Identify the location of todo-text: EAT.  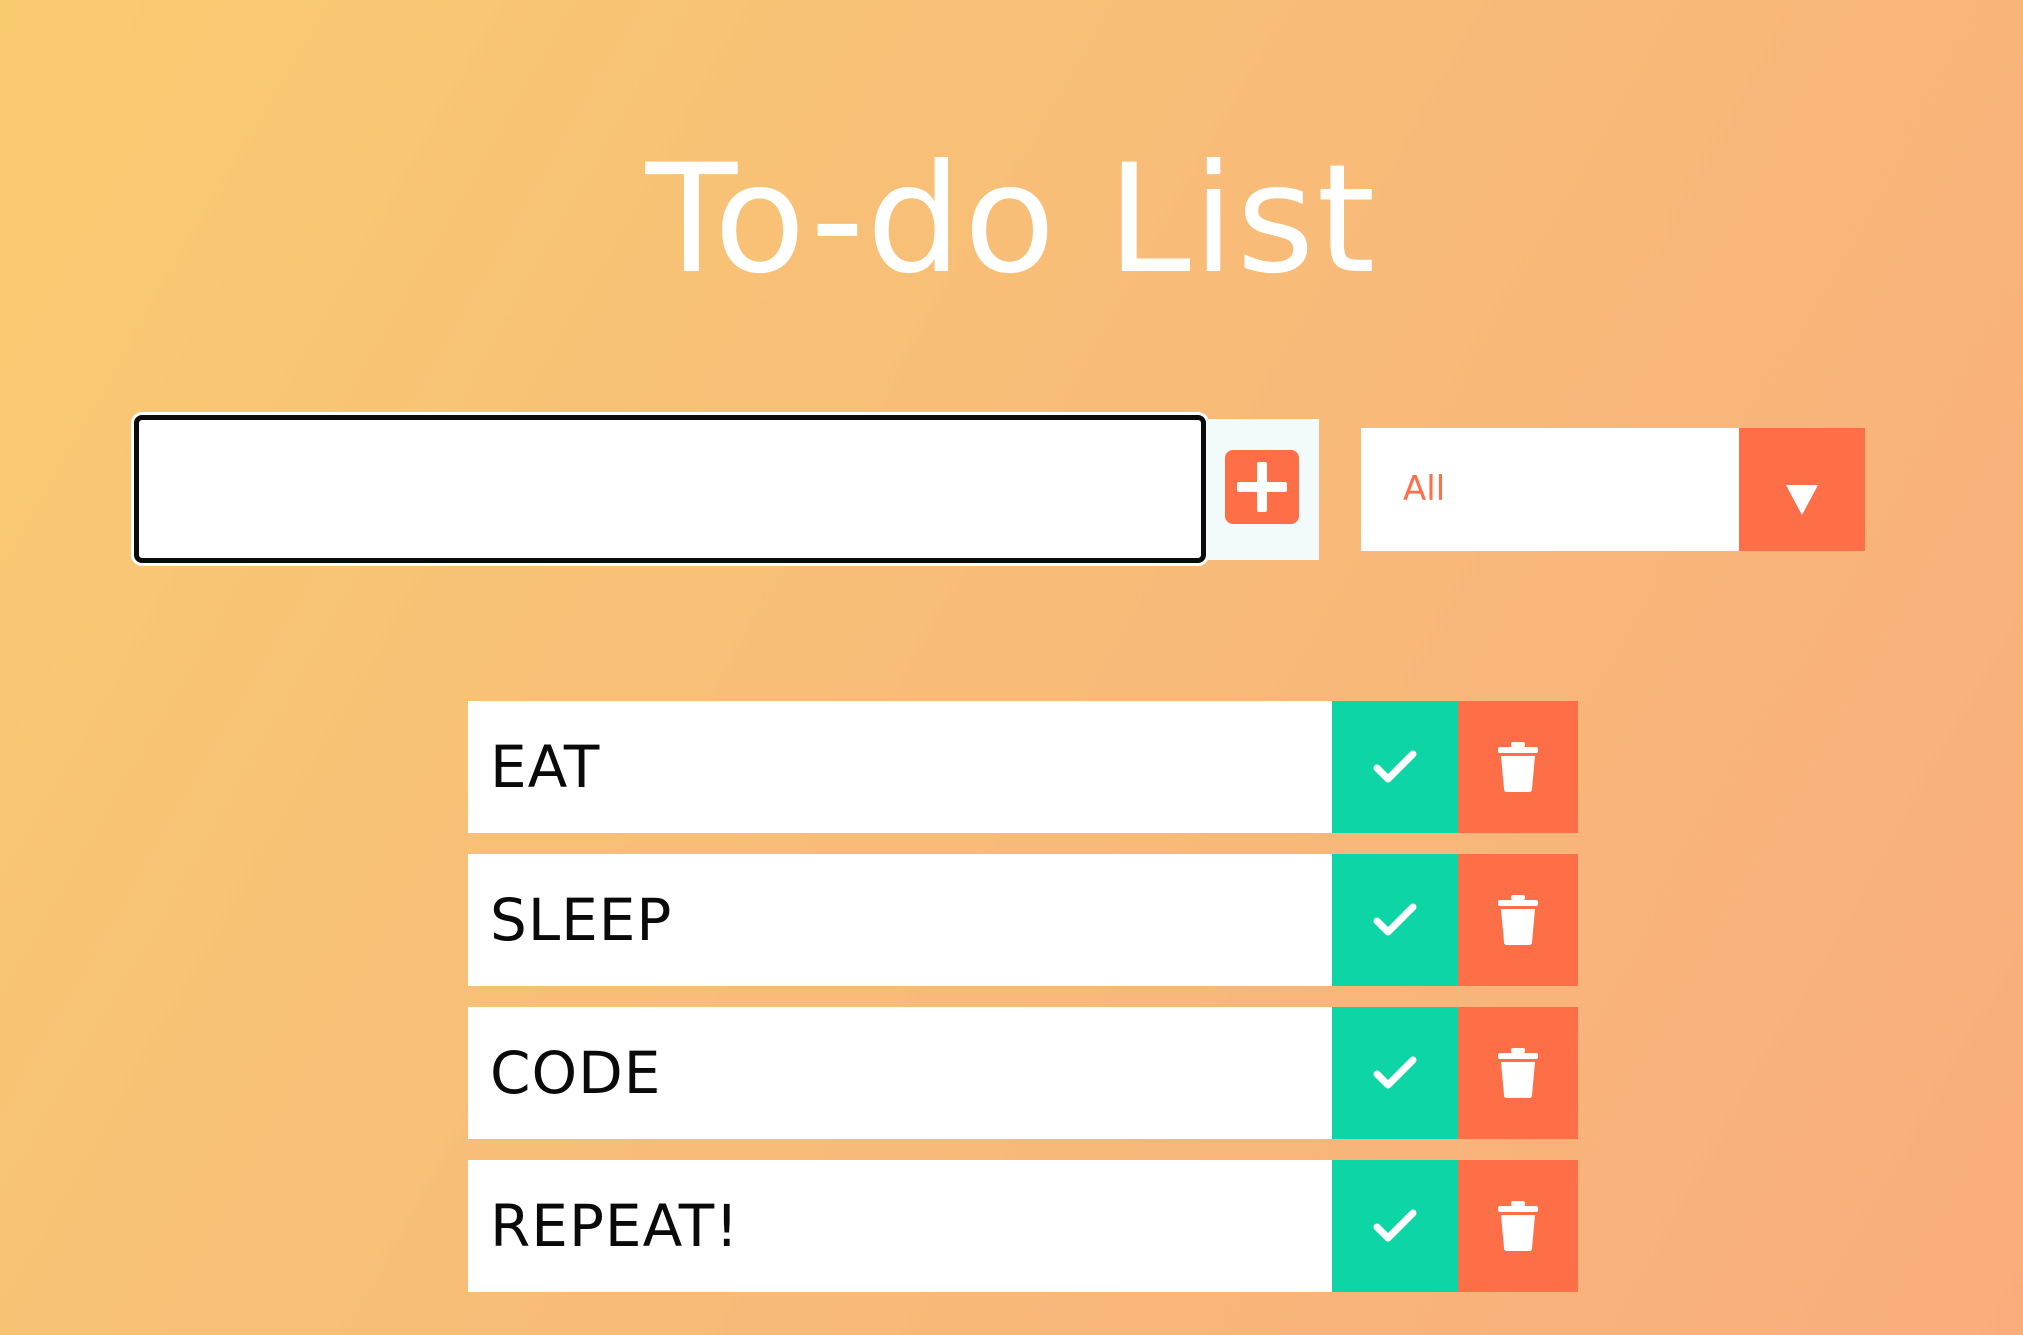
(545, 767).